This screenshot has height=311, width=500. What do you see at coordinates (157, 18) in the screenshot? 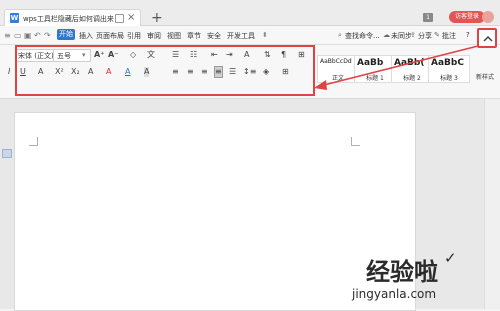
I see `new-tab-button: +` at bounding box center [157, 18].